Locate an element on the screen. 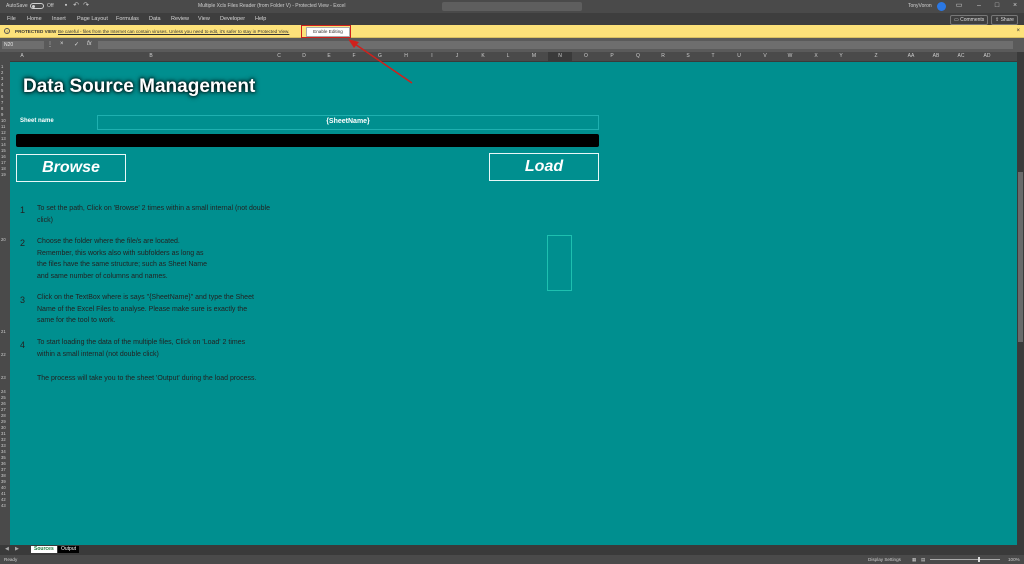 Image resolution: width=1024 pixels, height=564 pixels. column-header-v: V is located at coordinates (765, 56).